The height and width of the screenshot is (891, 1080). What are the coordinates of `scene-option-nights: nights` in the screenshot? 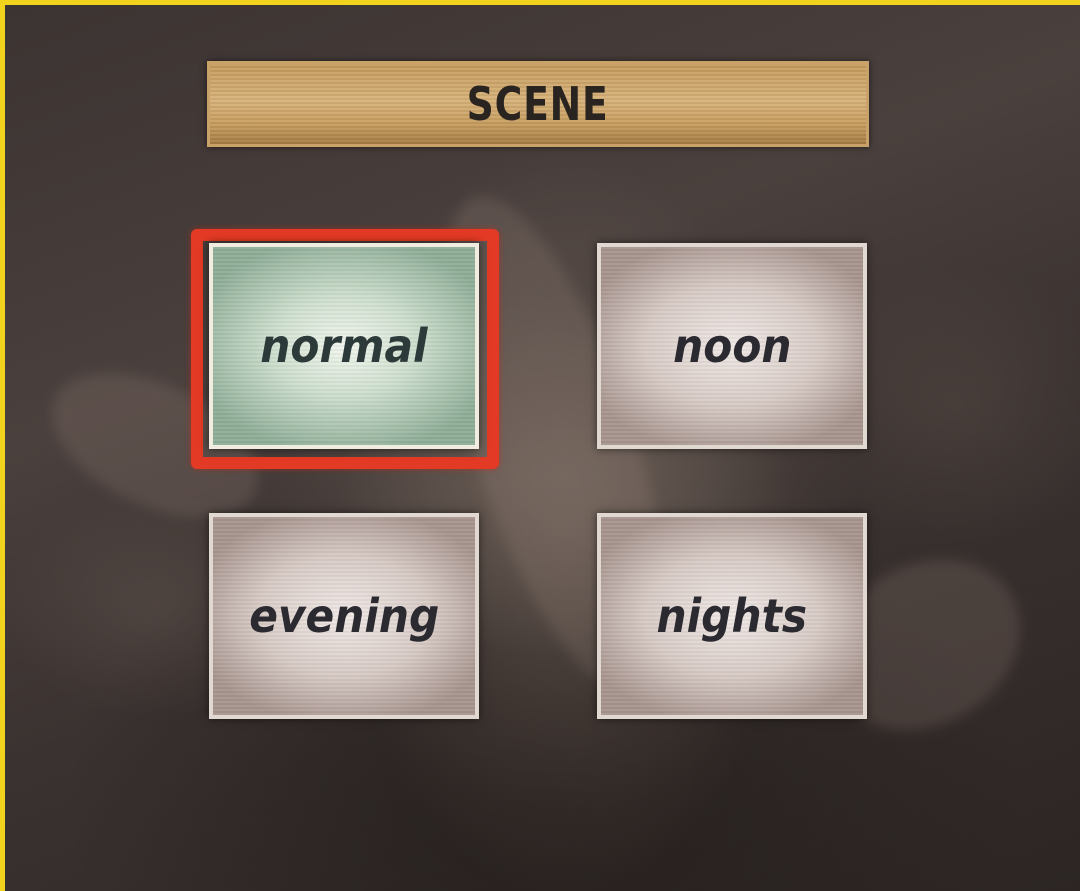 It's located at (732, 616).